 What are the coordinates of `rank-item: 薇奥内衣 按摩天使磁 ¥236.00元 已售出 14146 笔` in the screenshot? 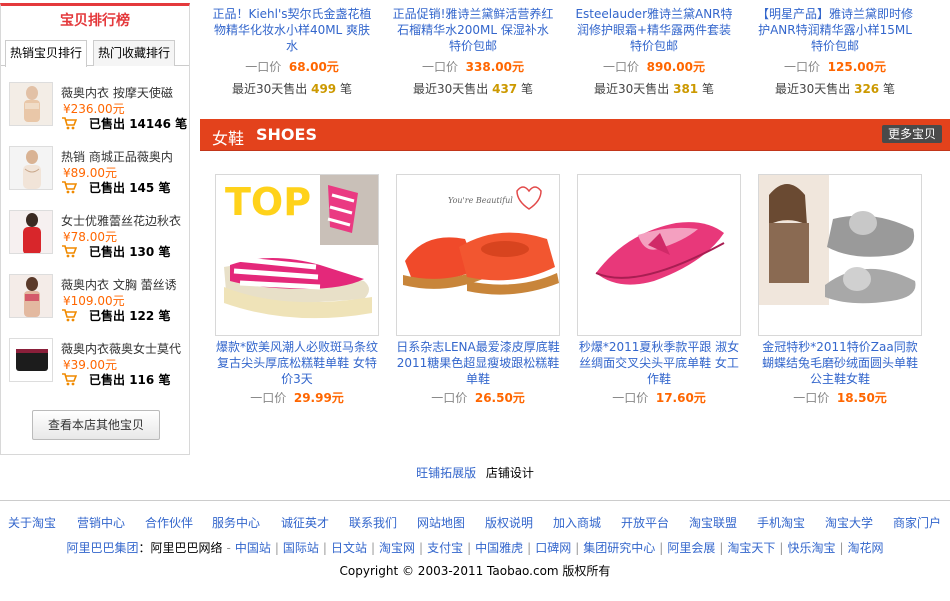 It's located at (98, 106).